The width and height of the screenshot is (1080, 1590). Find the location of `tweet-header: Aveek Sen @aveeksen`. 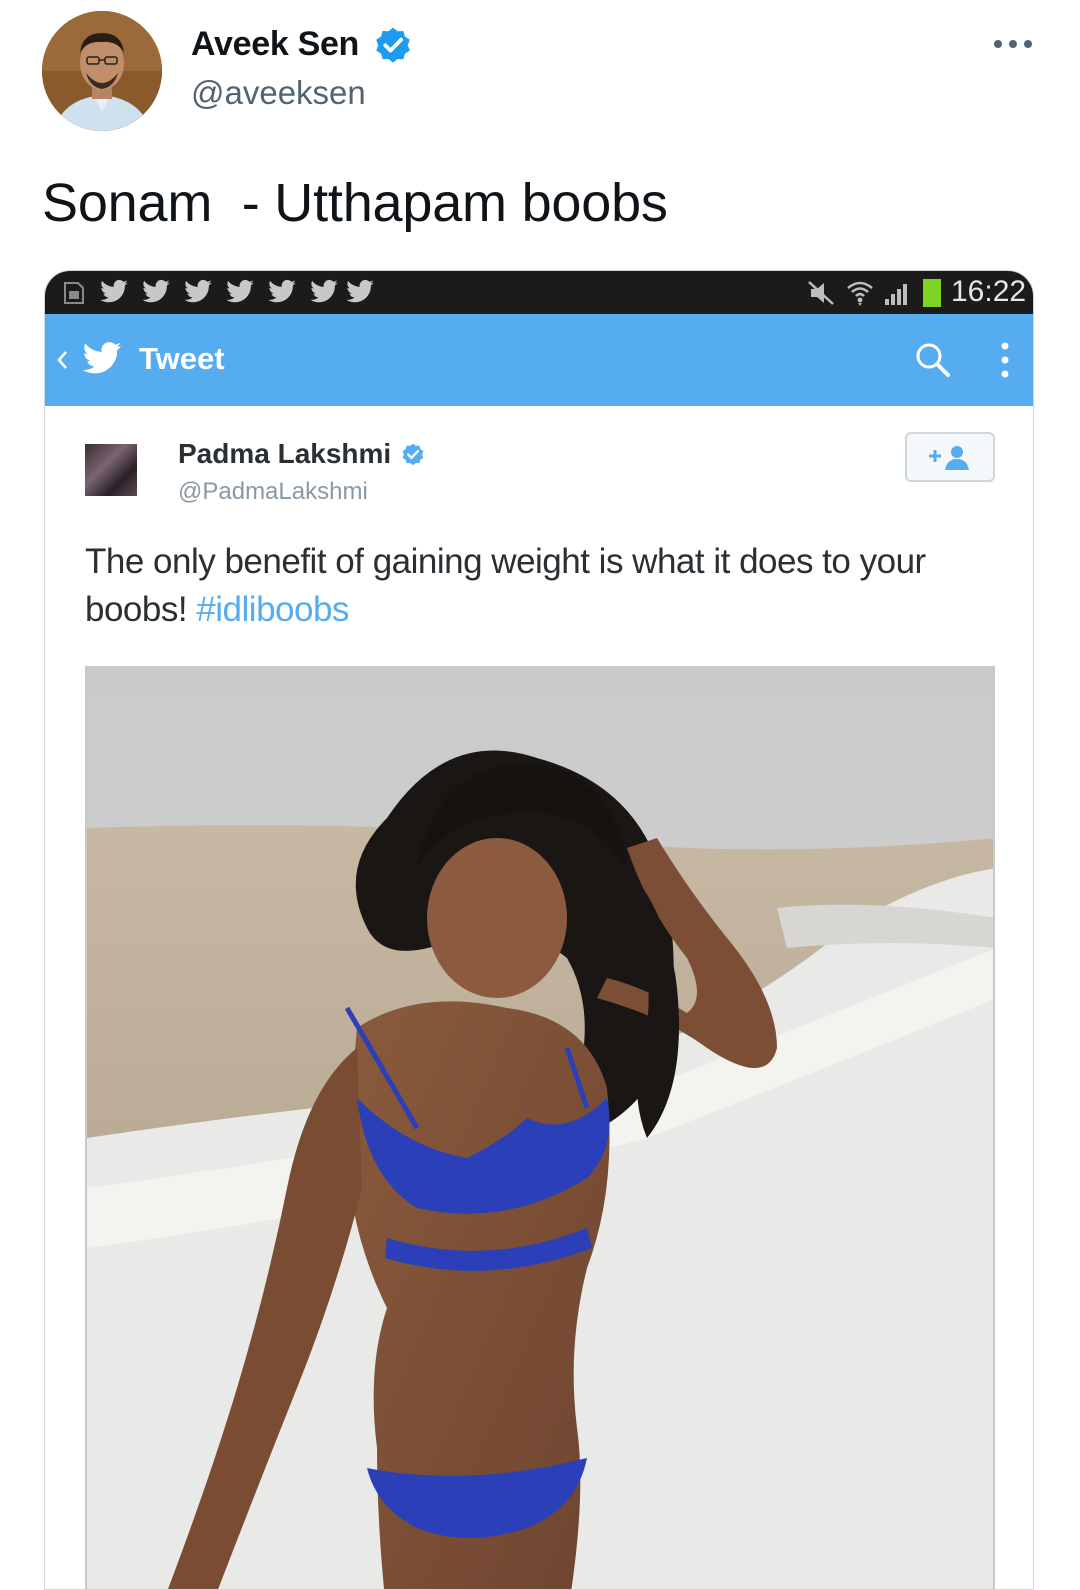

tweet-header: Aveek Sen @aveeksen is located at coordinates (540, 70).